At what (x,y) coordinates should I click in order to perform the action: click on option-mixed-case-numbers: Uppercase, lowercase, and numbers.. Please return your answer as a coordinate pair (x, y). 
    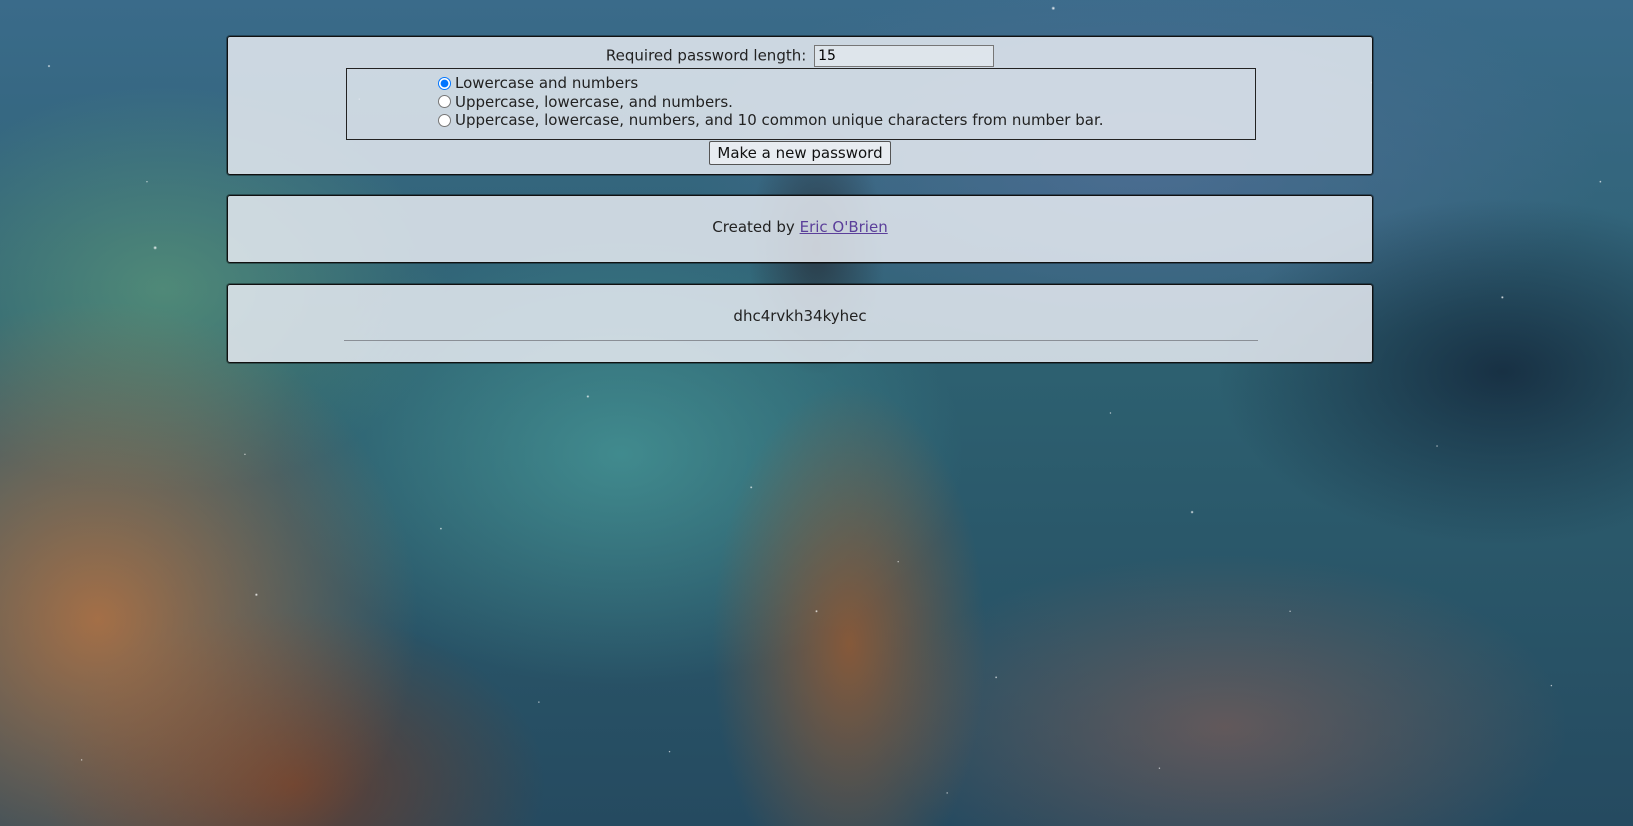
    Looking at the image, I should click on (846, 102).